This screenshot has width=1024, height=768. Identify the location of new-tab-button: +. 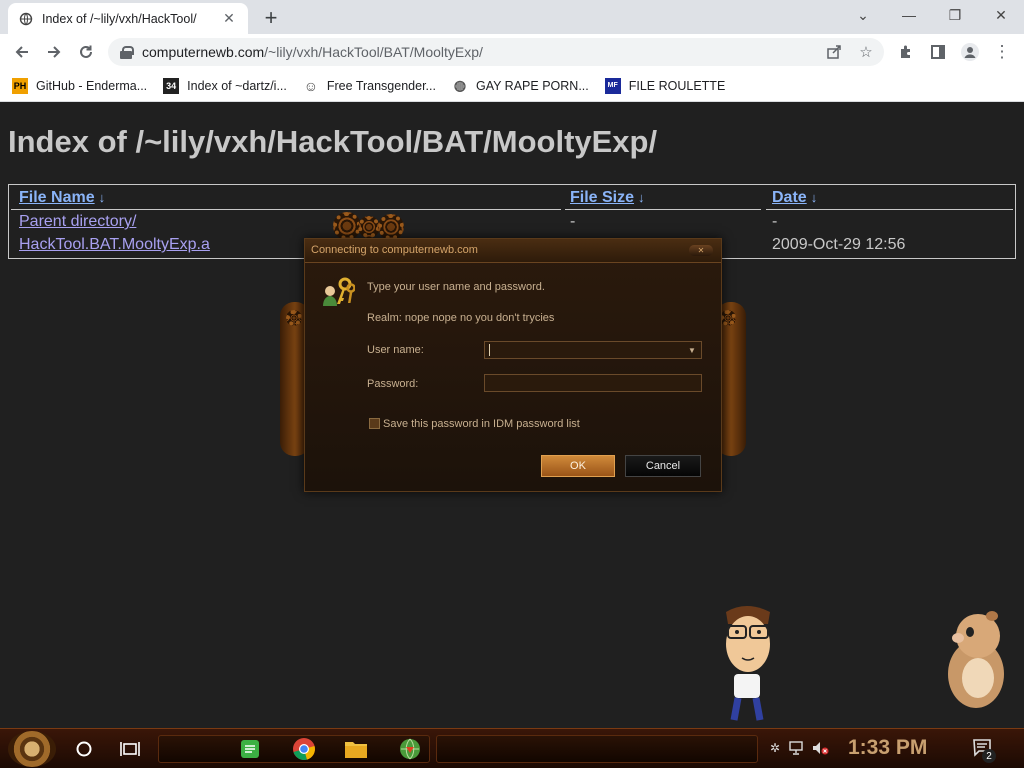
(271, 18).